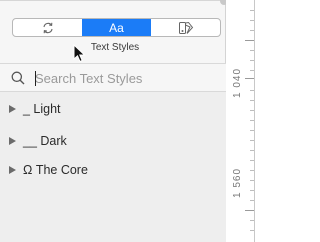  I want to click on text-styles-label: Aa, so click(116, 27).